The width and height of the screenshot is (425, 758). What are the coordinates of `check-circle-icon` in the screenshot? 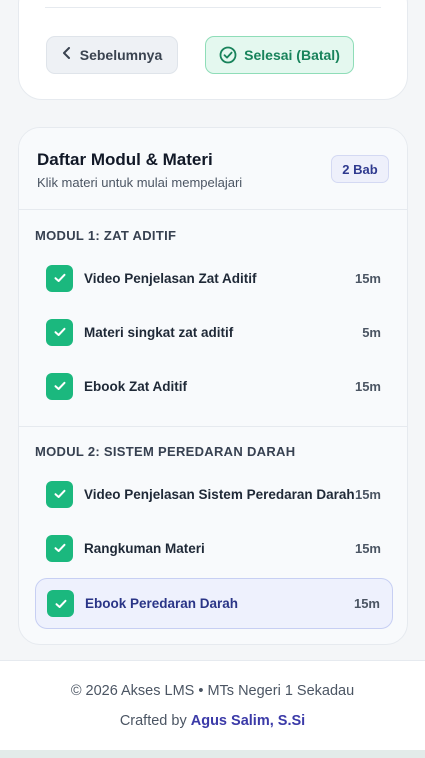 It's located at (228, 55).